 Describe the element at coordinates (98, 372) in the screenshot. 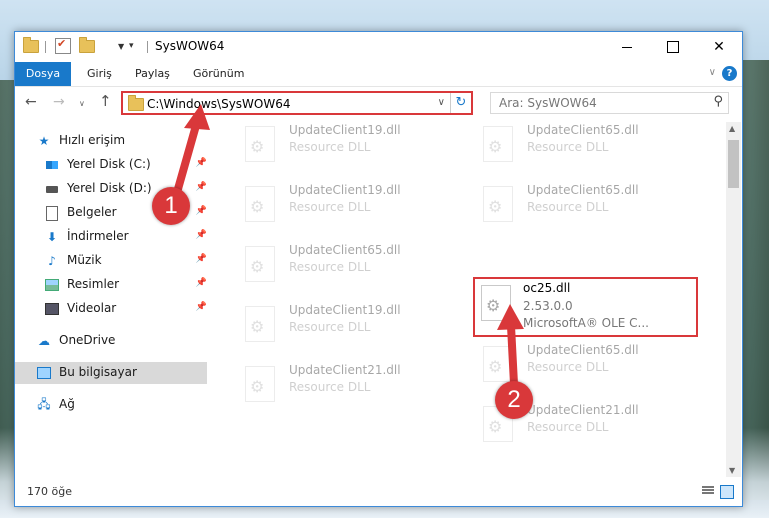

I see `sidebar-item-label: Bu bilgisayar` at that location.